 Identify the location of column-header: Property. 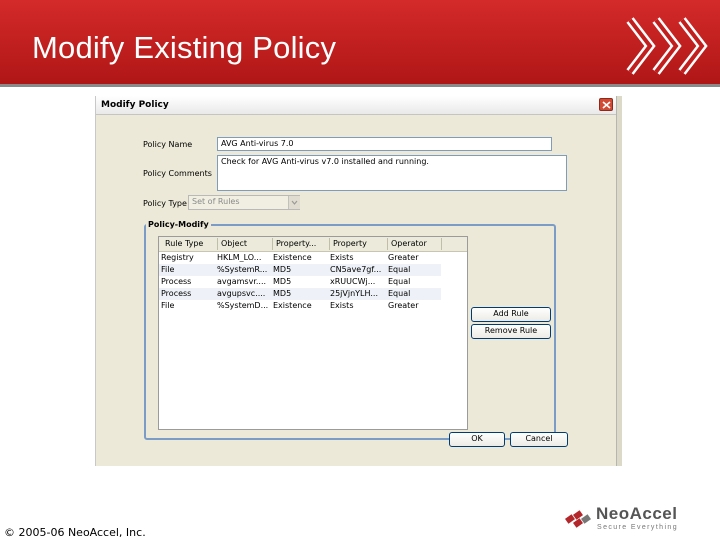
(359, 243).